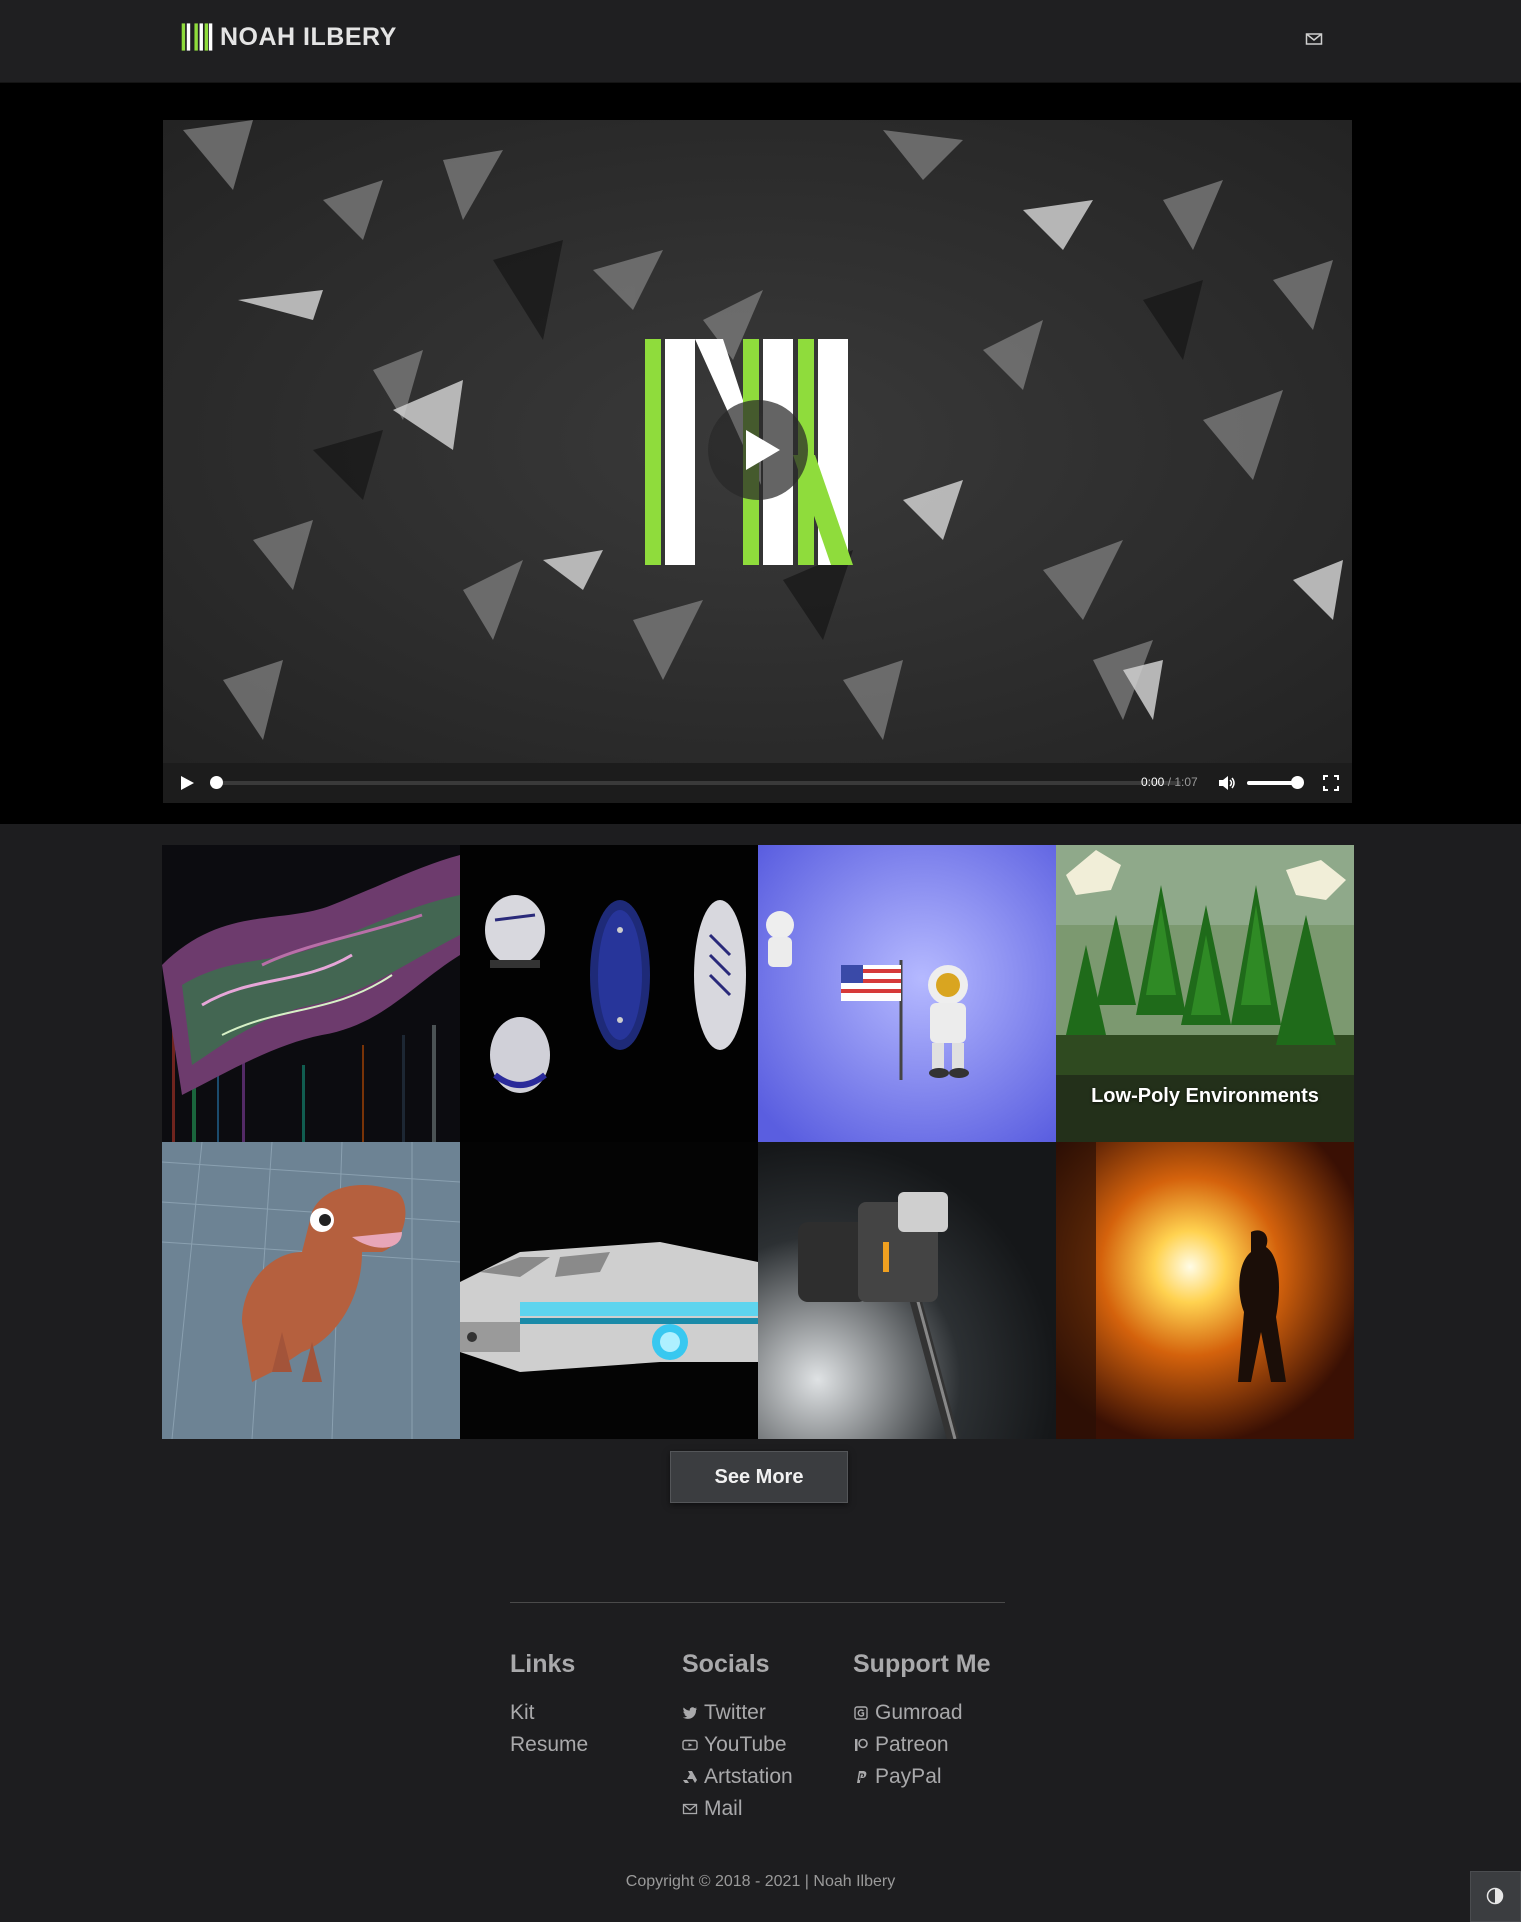 The image size is (1521, 1922). What do you see at coordinates (760, 41) in the screenshot?
I see `site-header: NOAH ILBERY` at bounding box center [760, 41].